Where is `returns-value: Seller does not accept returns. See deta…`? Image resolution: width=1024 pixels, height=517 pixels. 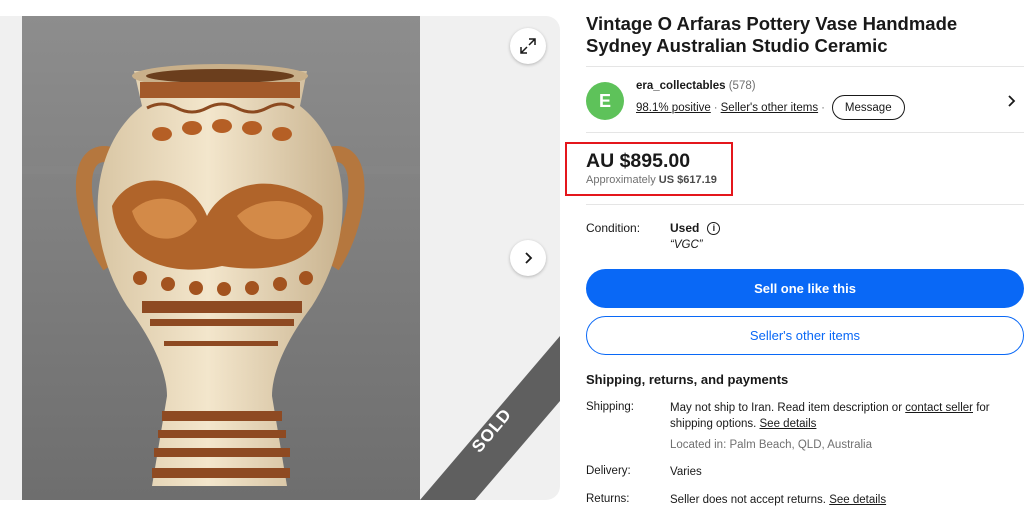
returns-value: Seller does not accept returns. See deta… is located at coordinates (840, 500).